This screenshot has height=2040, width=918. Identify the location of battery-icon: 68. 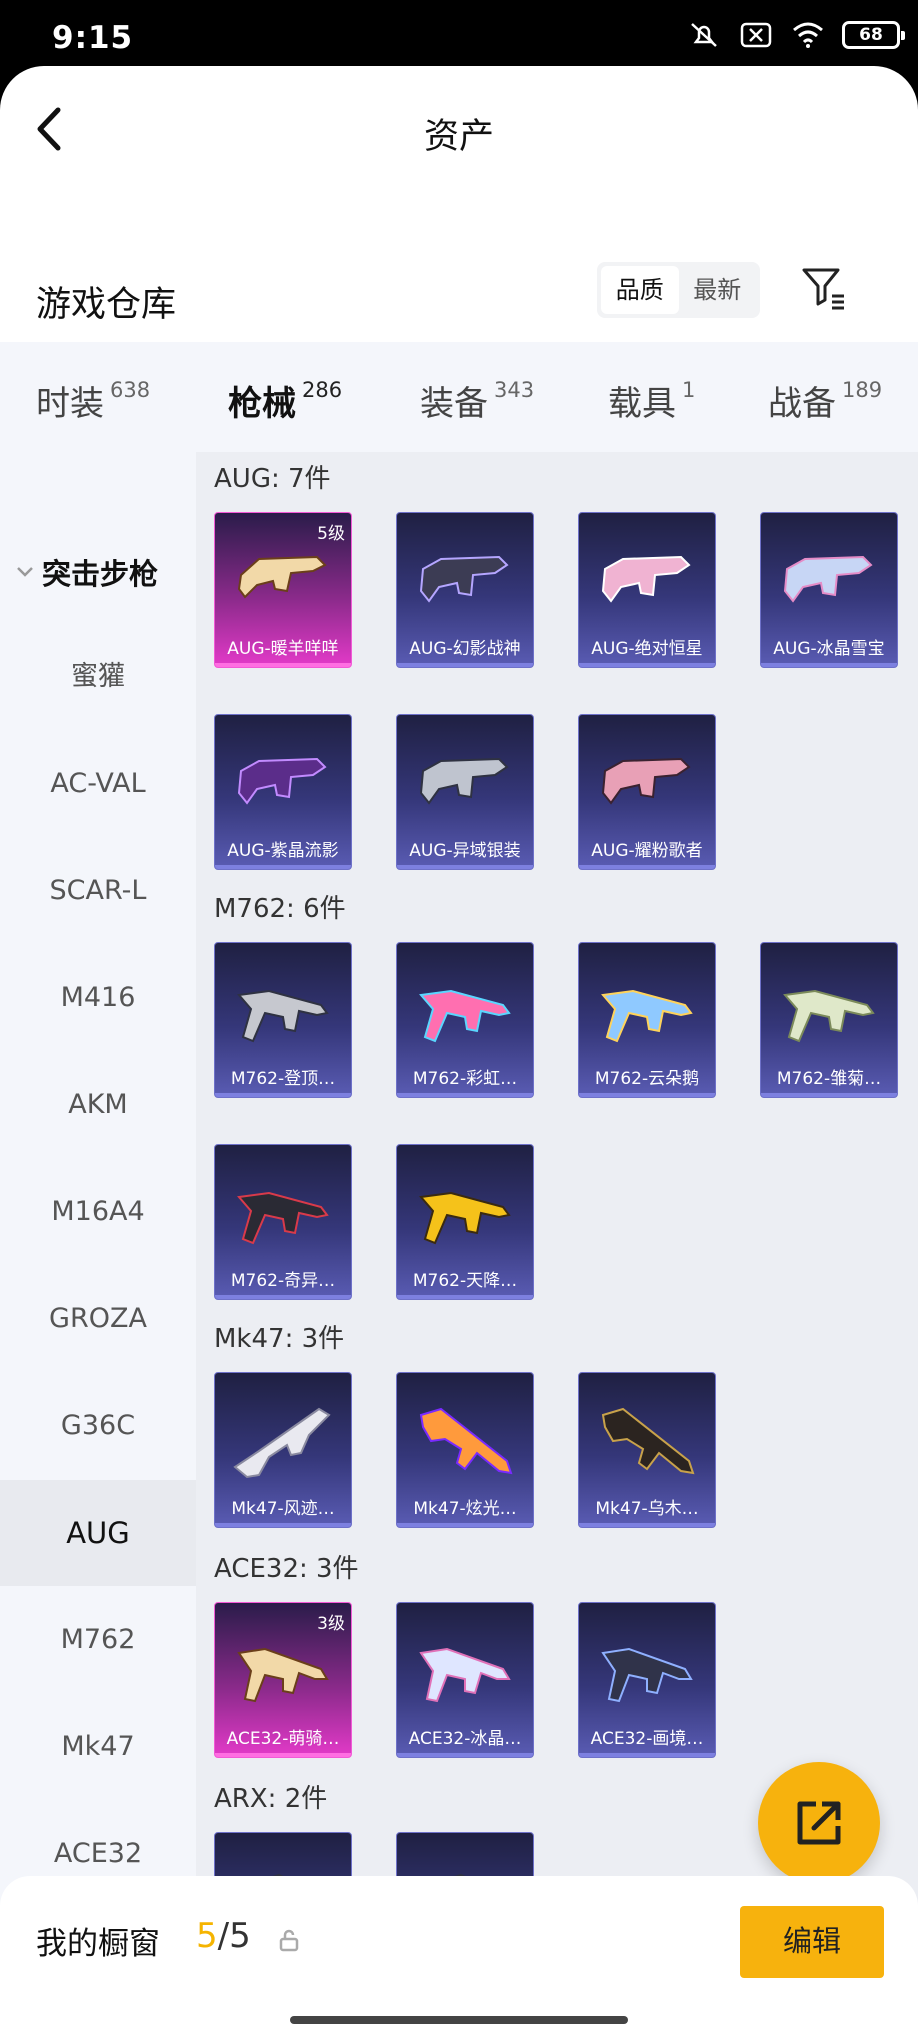
(873, 35).